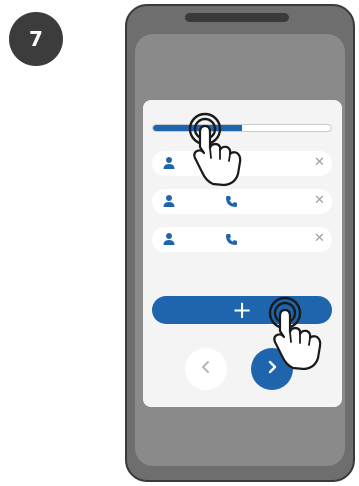 The width and height of the screenshot is (359, 486). What do you see at coordinates (197, 128) in the screenshot?
I see `progress-fill` at bounding box center [197, 128].